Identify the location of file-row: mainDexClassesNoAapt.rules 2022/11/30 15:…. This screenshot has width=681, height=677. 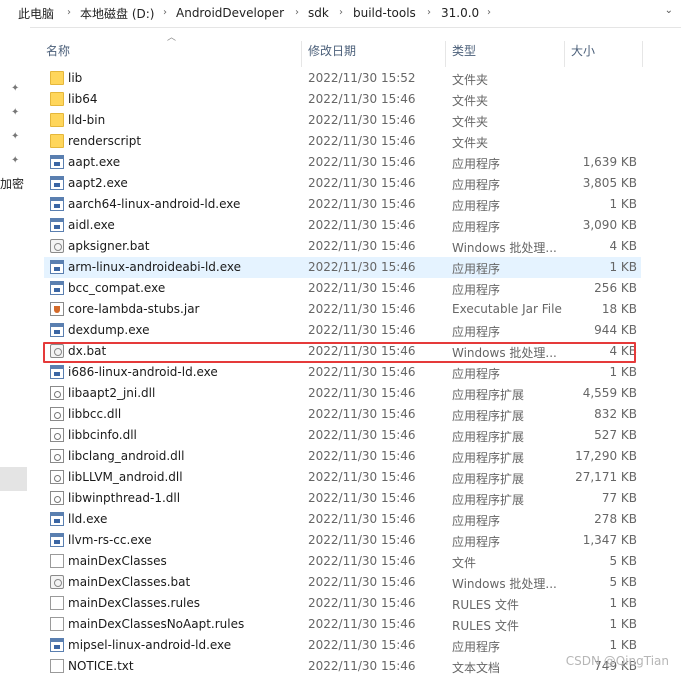
(342, 624).